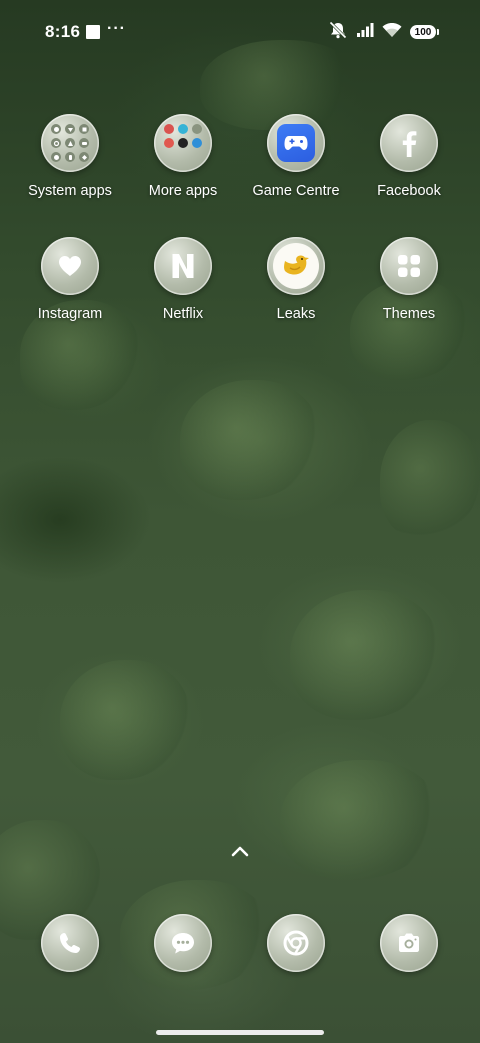 The image size is (480, 1043). I want to click on app-system-apps-folder: System apps, so click(70, 156).